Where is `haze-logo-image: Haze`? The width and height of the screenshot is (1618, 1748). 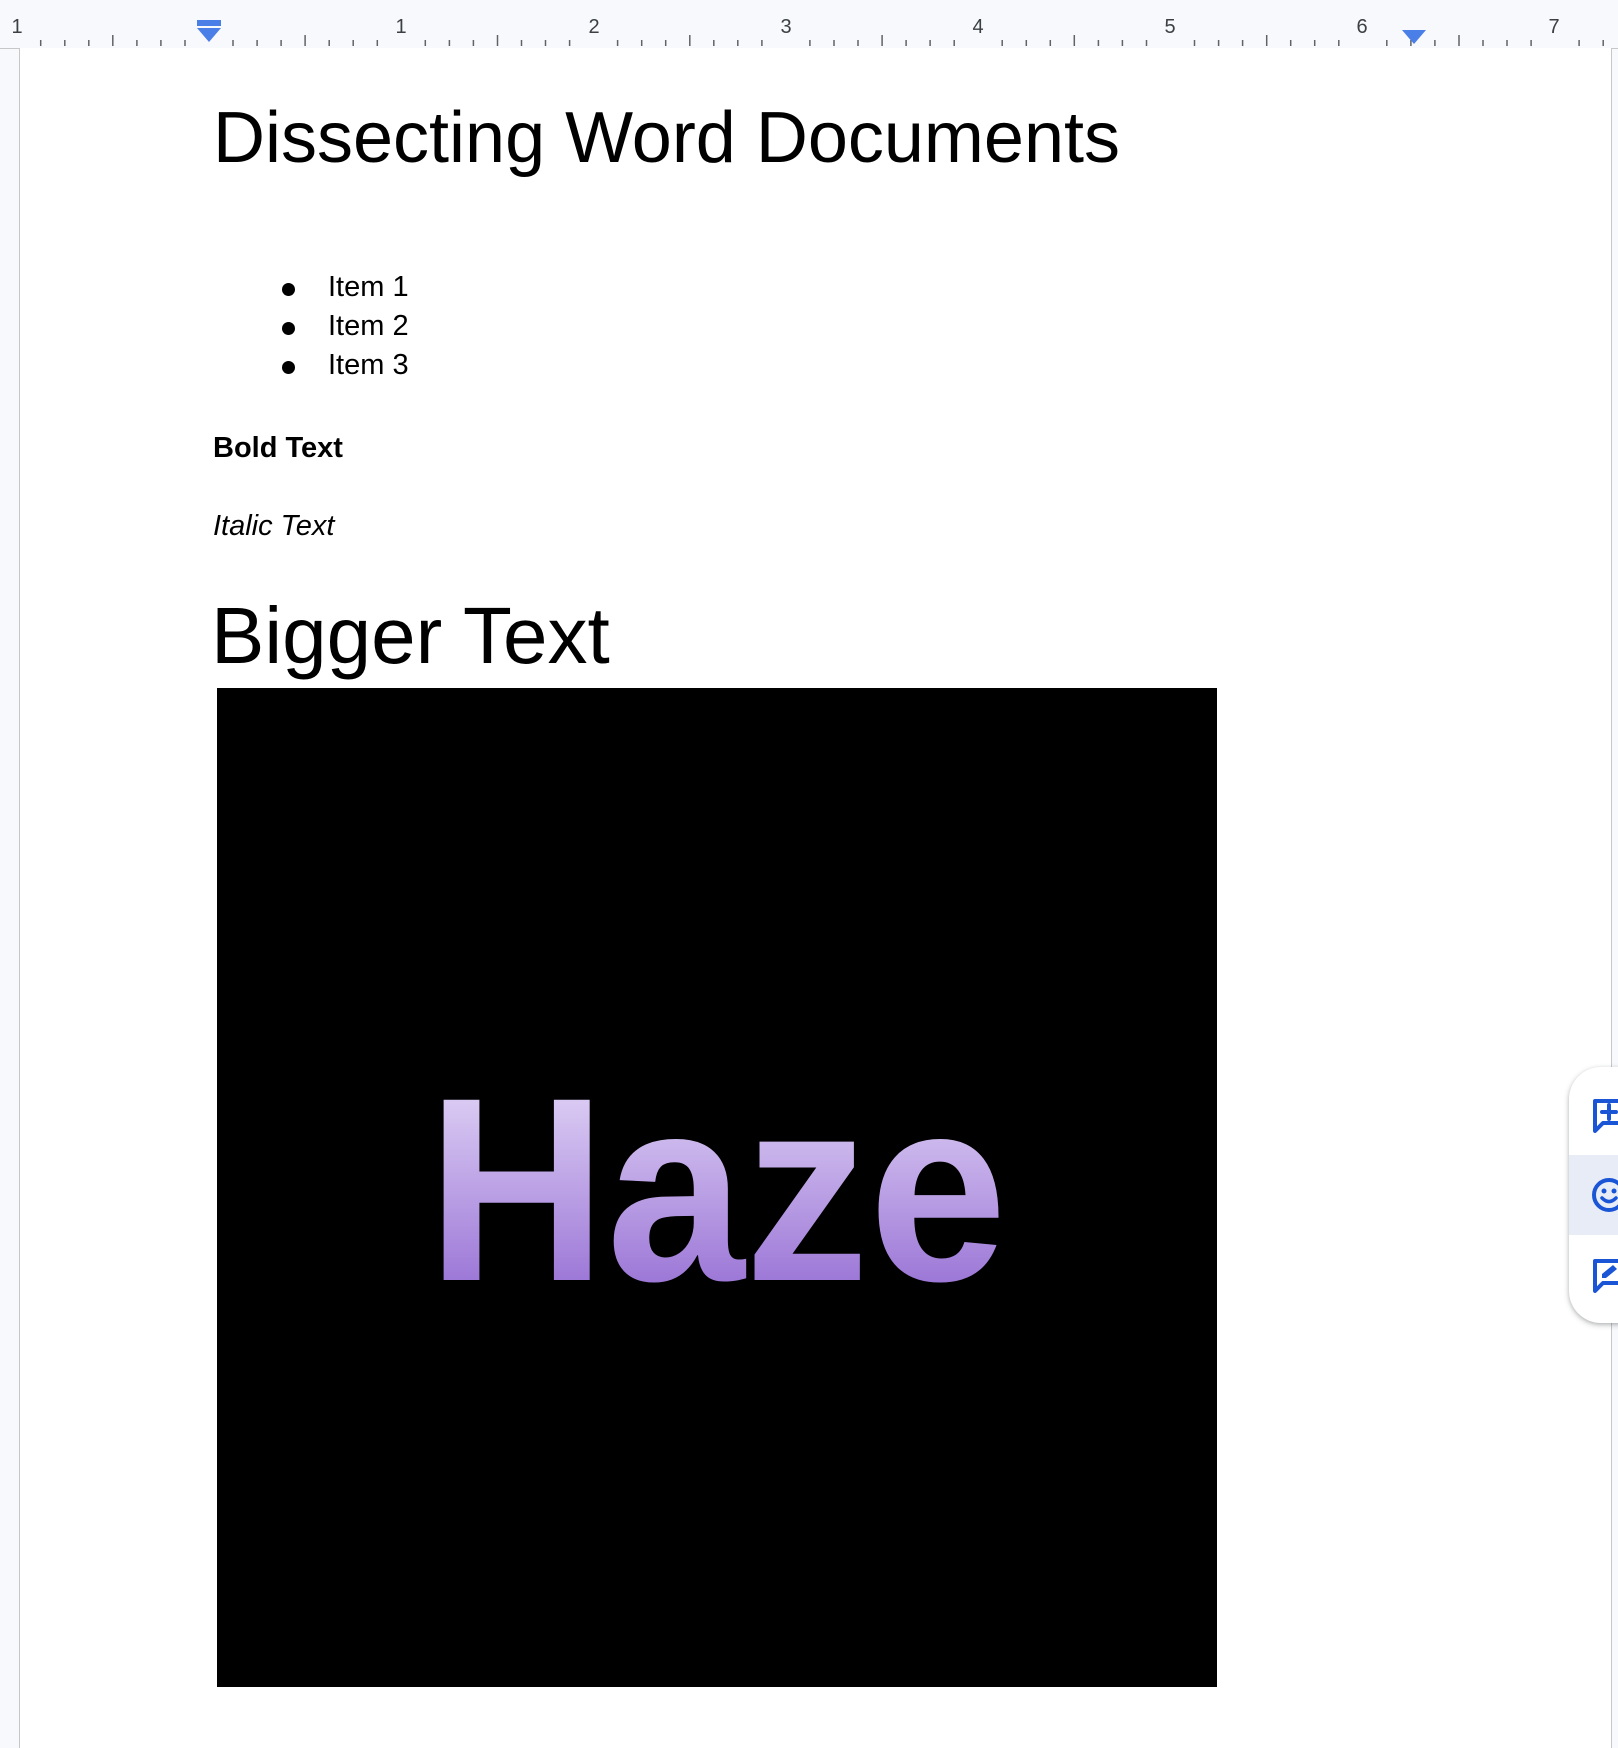
haze-logo-image: Haze is located at coordinates (717, 1189).